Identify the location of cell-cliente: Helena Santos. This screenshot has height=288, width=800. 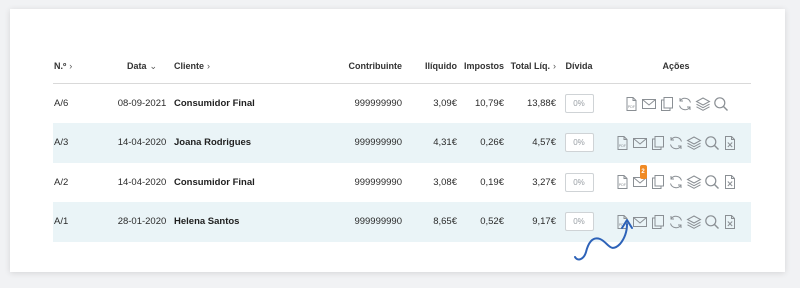
(207, 222).